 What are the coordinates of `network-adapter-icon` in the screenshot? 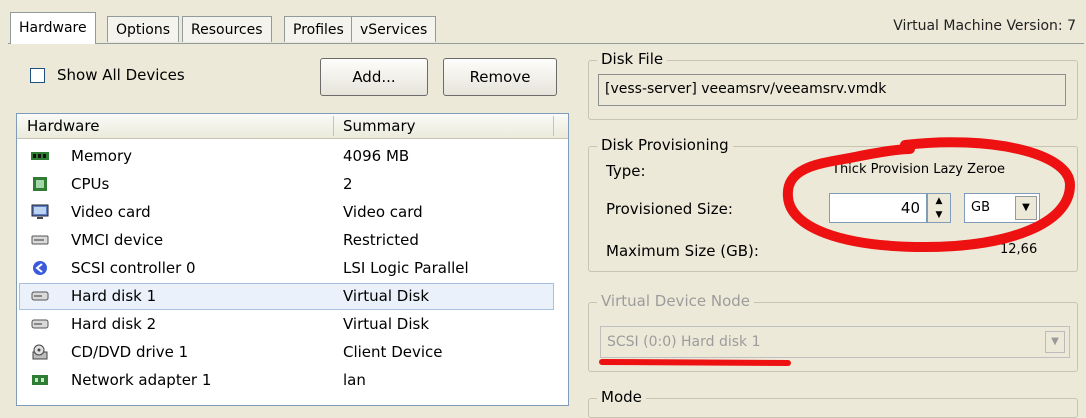 It's located at (40, 380).